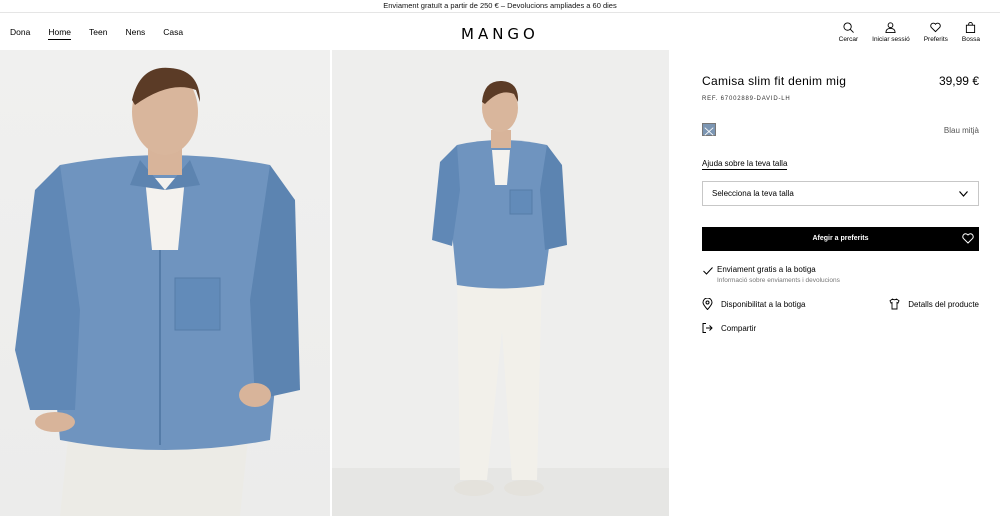 The height and width of the screenshot is (516, 1000). I want to click on user-icon, so click(890, 27).